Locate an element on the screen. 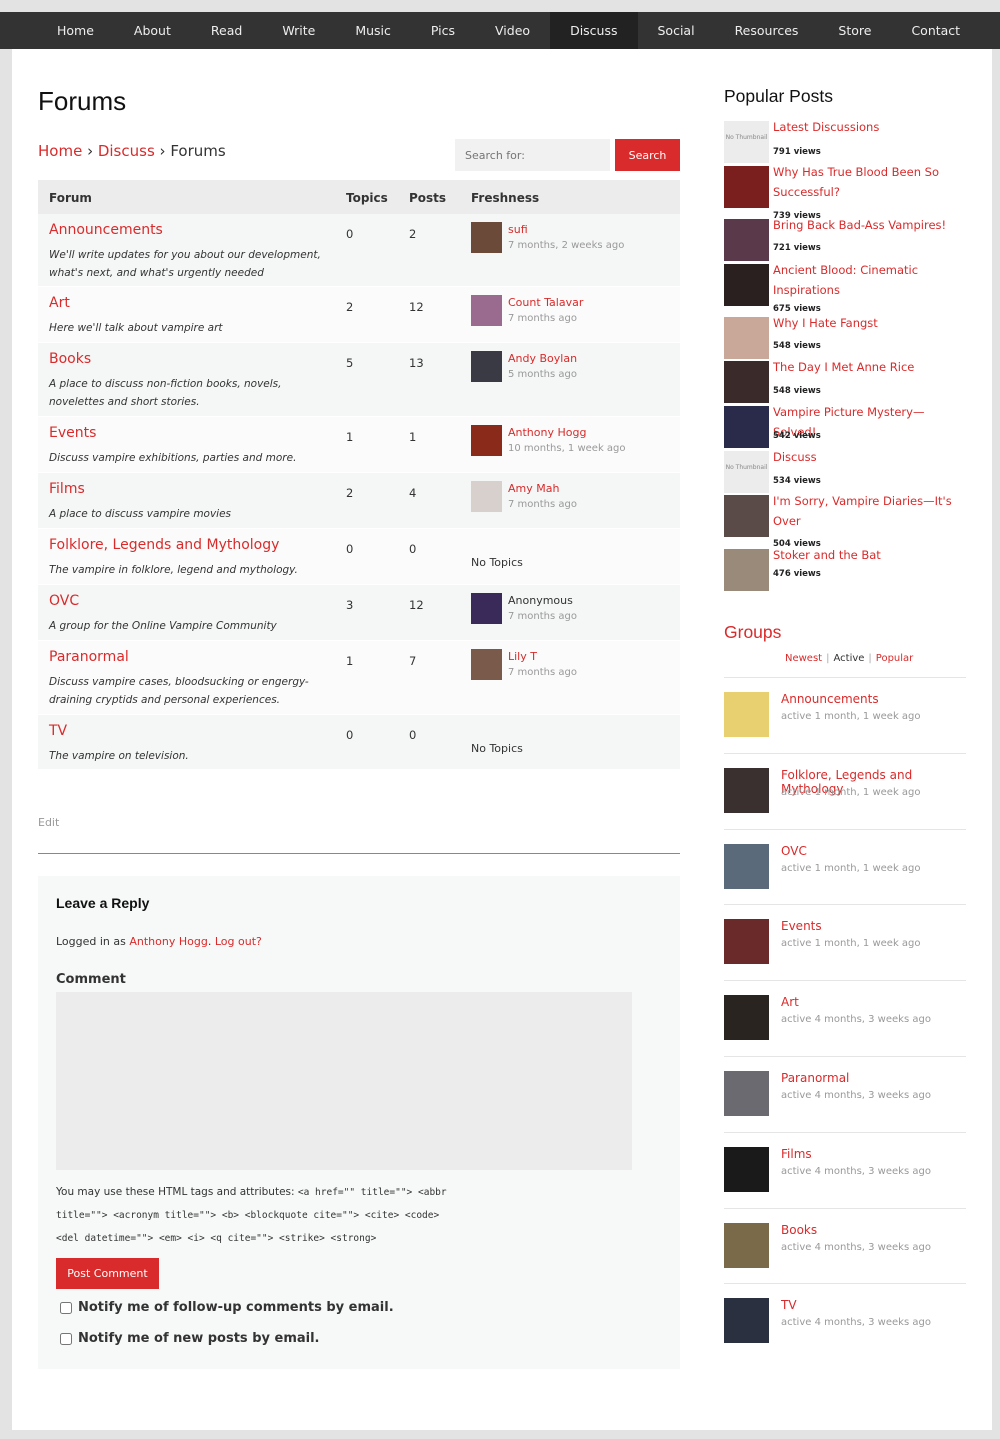 The height and width of the screenshot is (1439, 1000). comment-textarea is located at coordinates (344, 1081).